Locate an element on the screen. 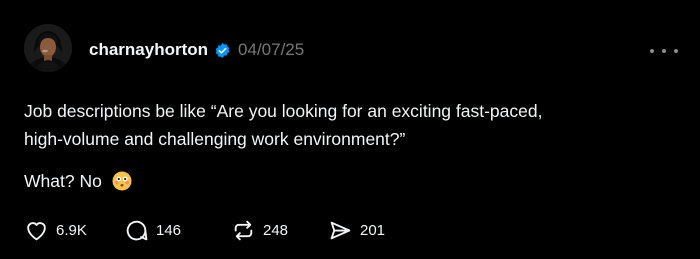 Image resolution: width=700 pixels, height=259 pixels. avatar-photo is located at coordinates (48, 48).